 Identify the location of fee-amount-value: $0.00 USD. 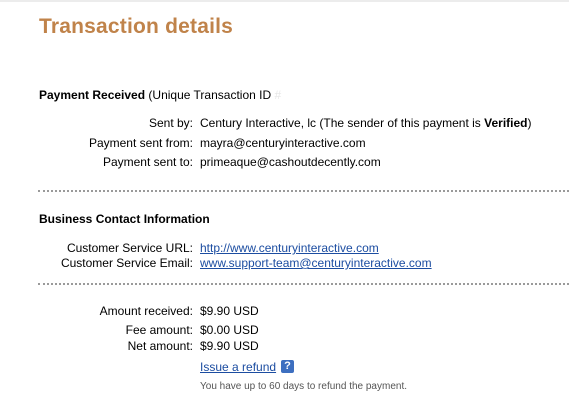
(229, 330).